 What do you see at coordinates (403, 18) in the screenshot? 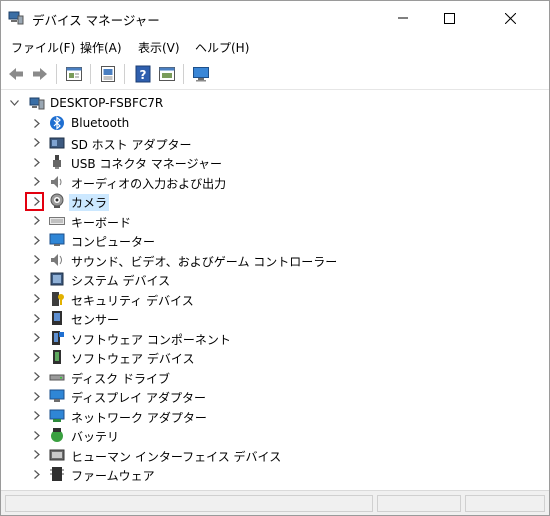
I see `minimize-button` at bounding box center [403, 18].